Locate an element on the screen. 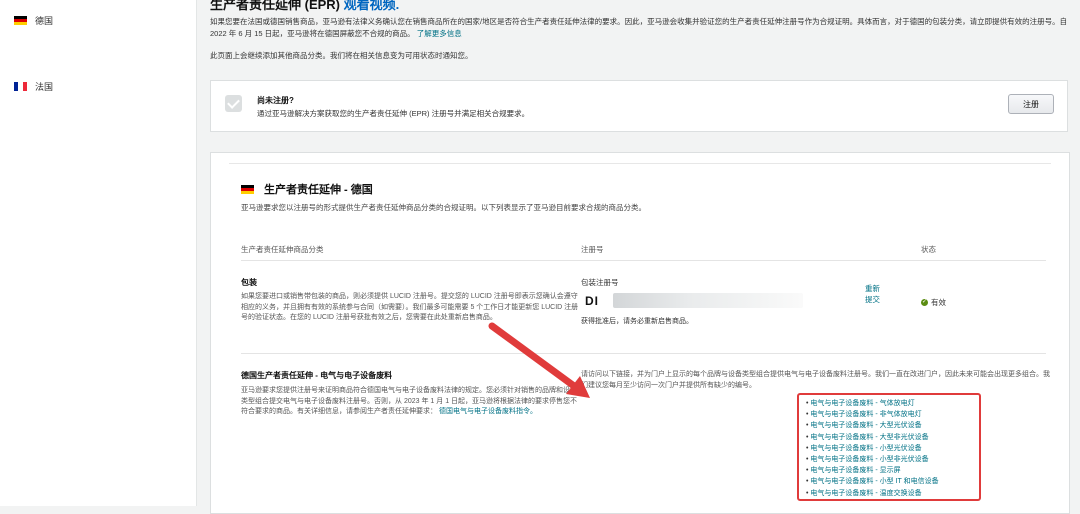 The width and height of the screenshot is (1080, 514). eee-category-link: 电气与电子设备废料 - 显示屏 is located at coordinates (872, 470).